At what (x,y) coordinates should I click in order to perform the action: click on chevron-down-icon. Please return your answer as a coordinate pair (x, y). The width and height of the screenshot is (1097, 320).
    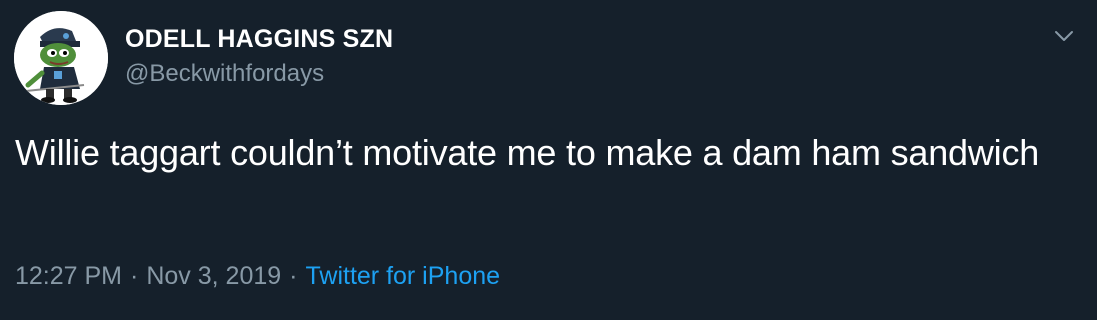
    Looking at the image, I should click on (1064, 36).